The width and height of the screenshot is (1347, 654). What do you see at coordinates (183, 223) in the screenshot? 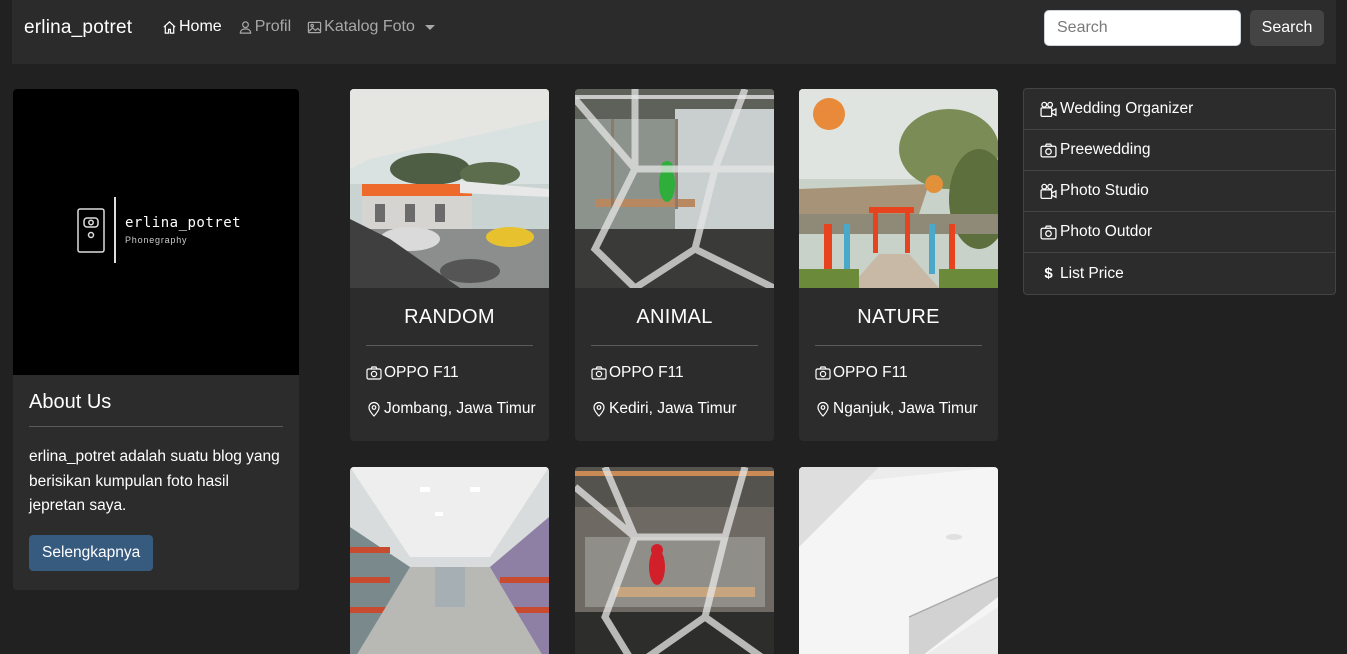
I see `logo-title: erlina_potret` at bounding box center [183, 223].